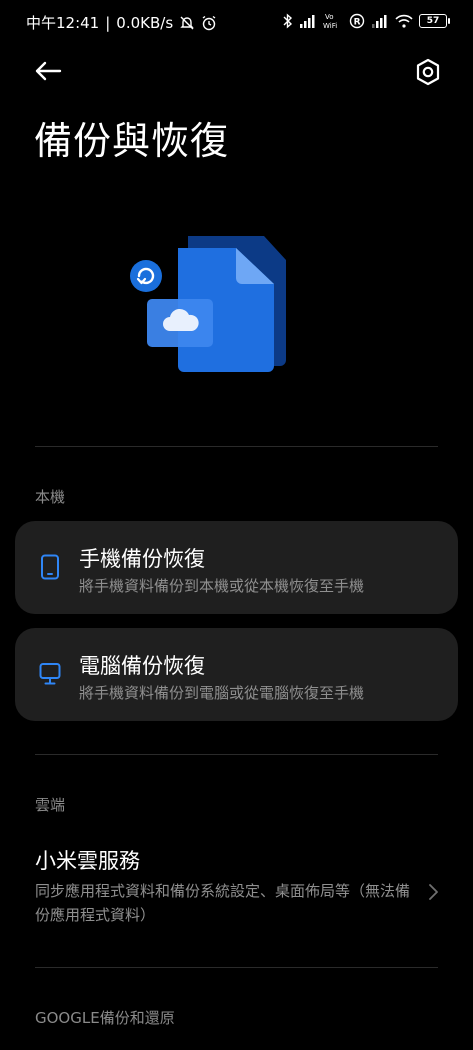 The height and width of the screenshot is (1050, 473). I want to click on monitor-icon, so click(50, 674).